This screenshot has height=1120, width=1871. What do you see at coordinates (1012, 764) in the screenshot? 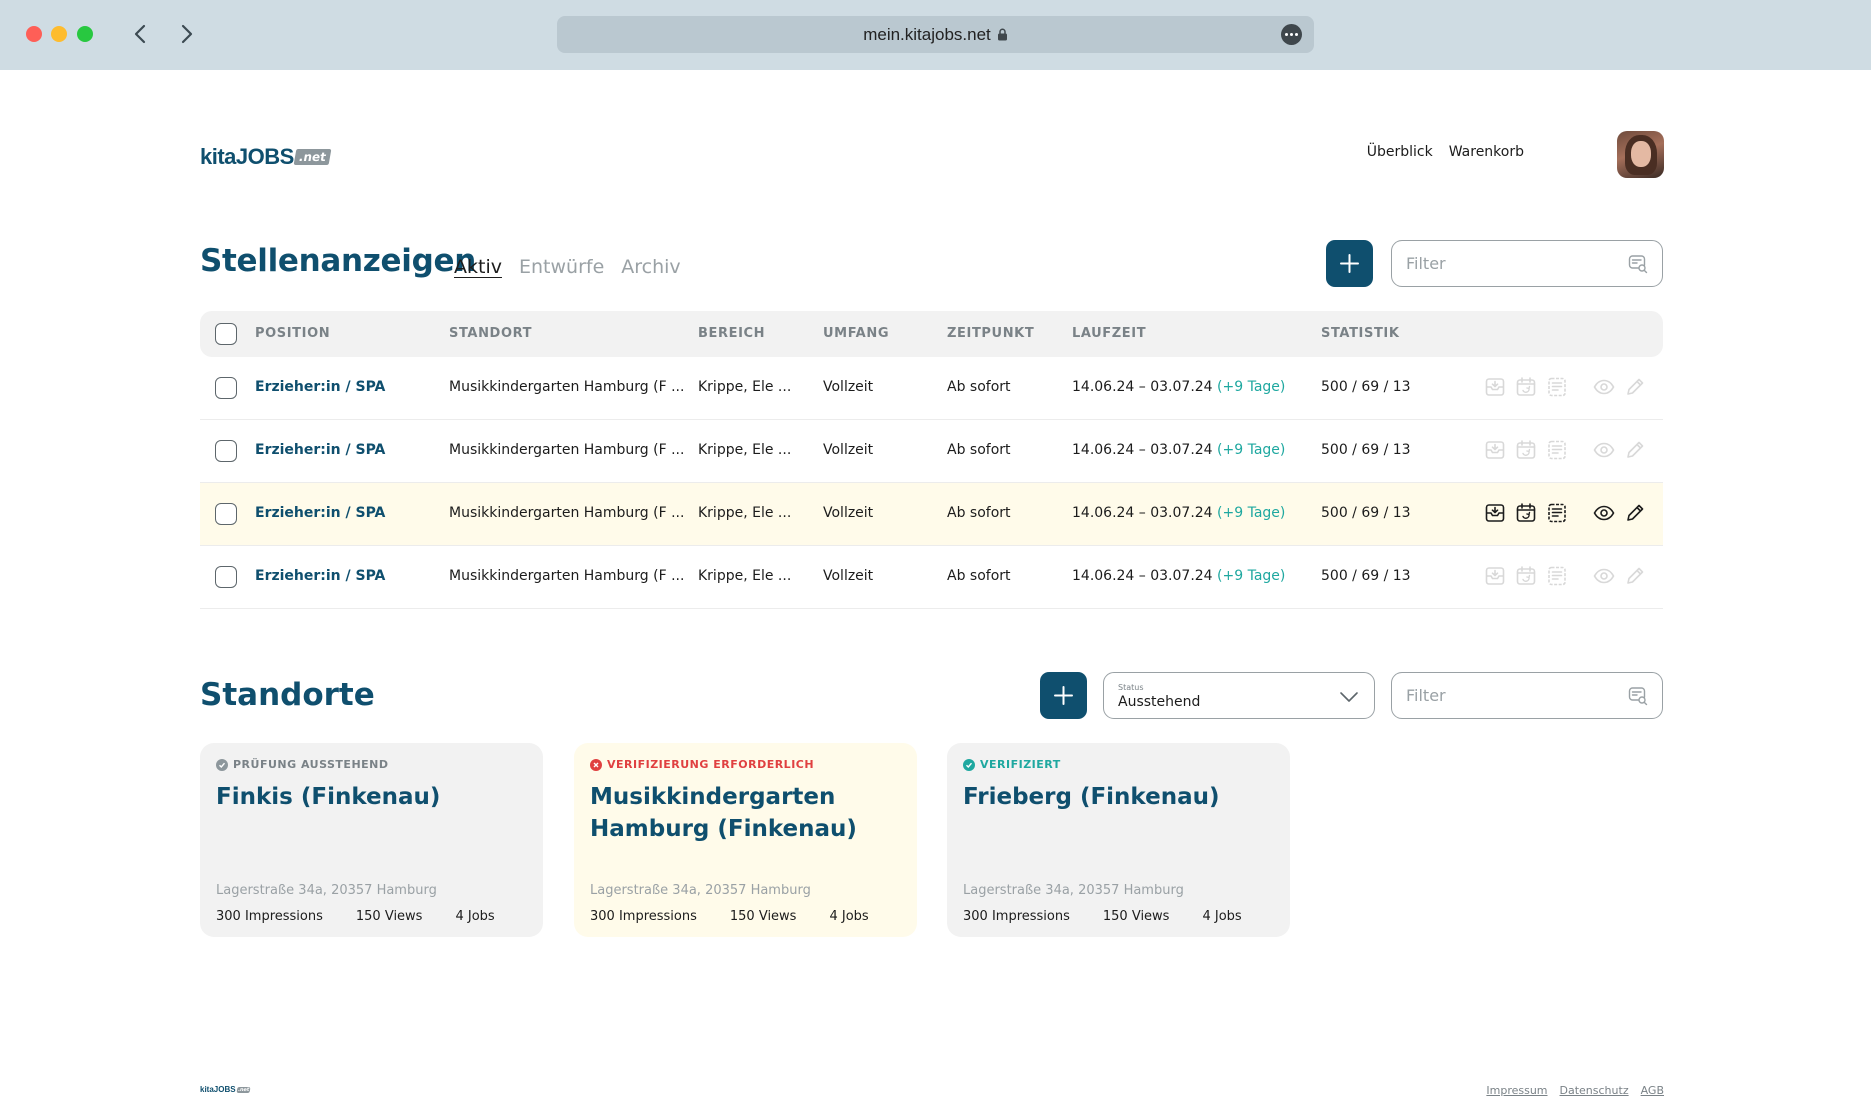
I see `status-badge: VERIFIZIERT` at bounding box center [1012, 764].